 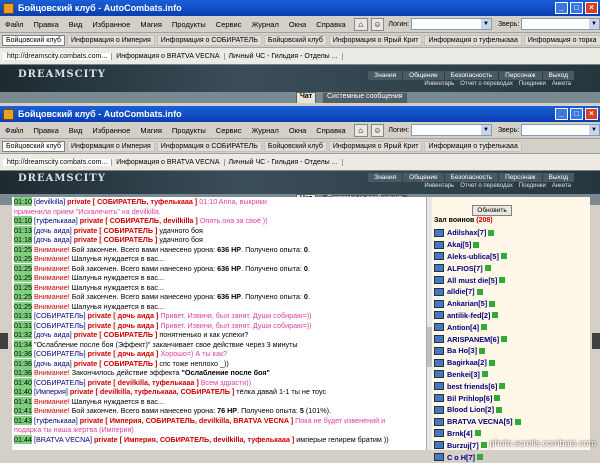 I want to click on list-item: All must die[5], so click(x=477, y=280).